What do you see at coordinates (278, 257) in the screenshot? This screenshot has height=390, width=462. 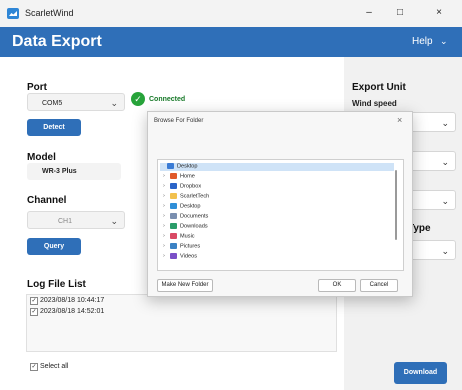 I see `tree-item: › Videos` at bounding box center [278, 257].